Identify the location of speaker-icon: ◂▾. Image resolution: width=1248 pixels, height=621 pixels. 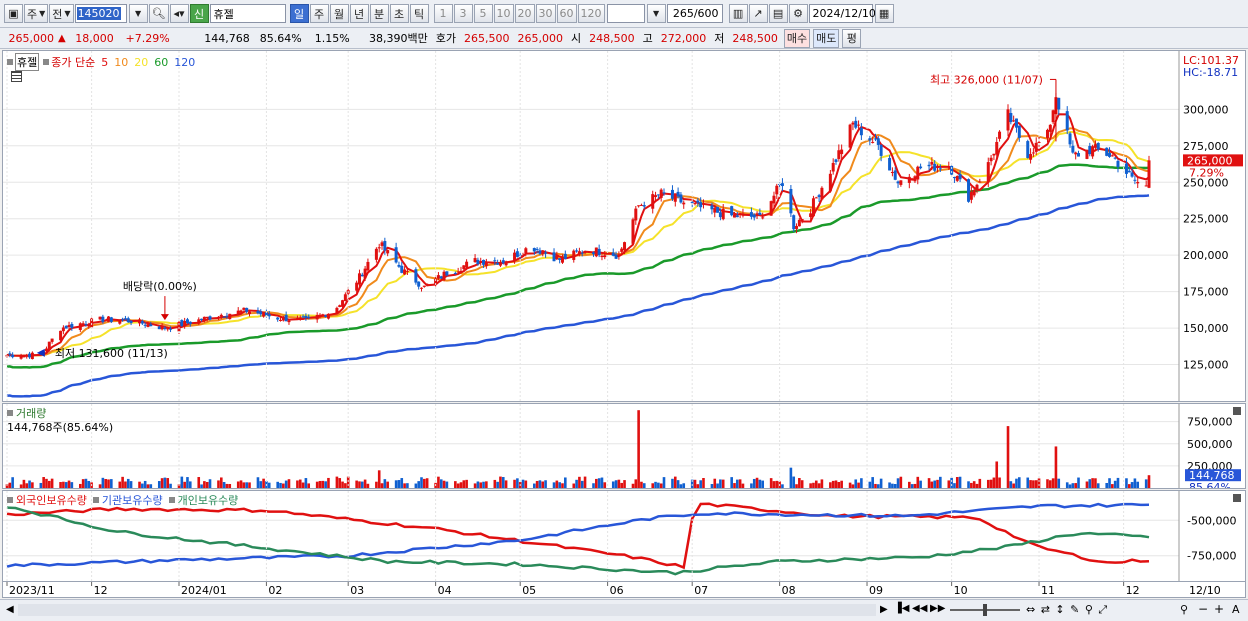
(179, 13).